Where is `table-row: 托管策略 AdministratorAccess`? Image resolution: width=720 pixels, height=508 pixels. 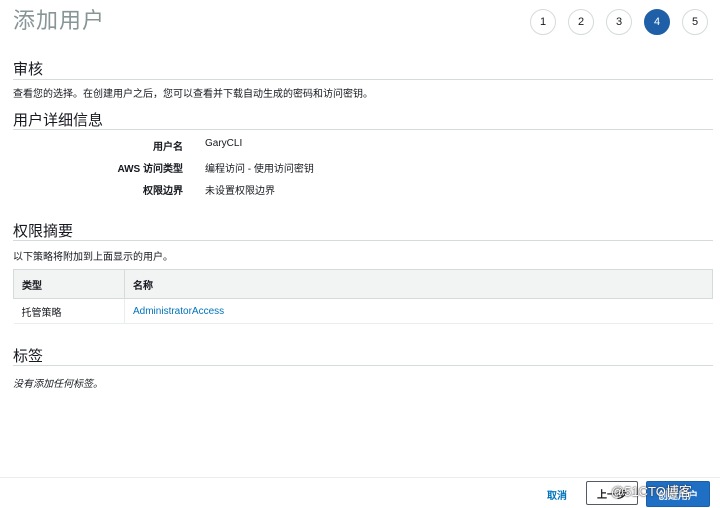
table-row: 托管策略 AdministratorAccess is located at coordinates (363, 311).